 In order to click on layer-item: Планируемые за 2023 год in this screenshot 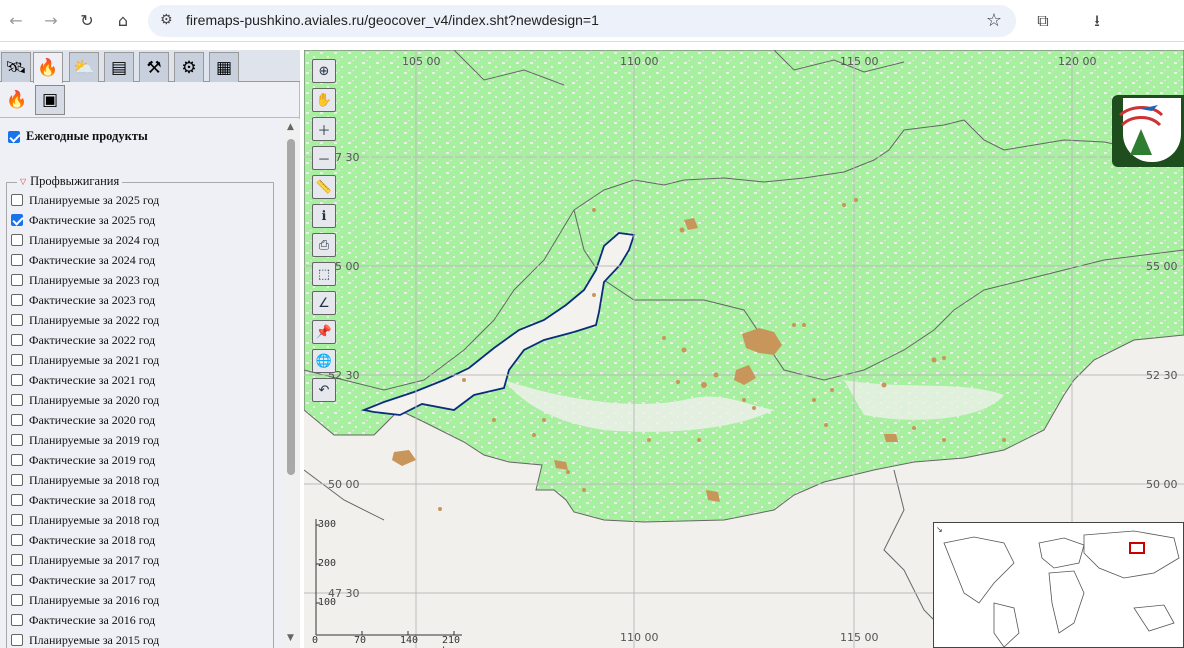, I will do `click(85, 280)`.